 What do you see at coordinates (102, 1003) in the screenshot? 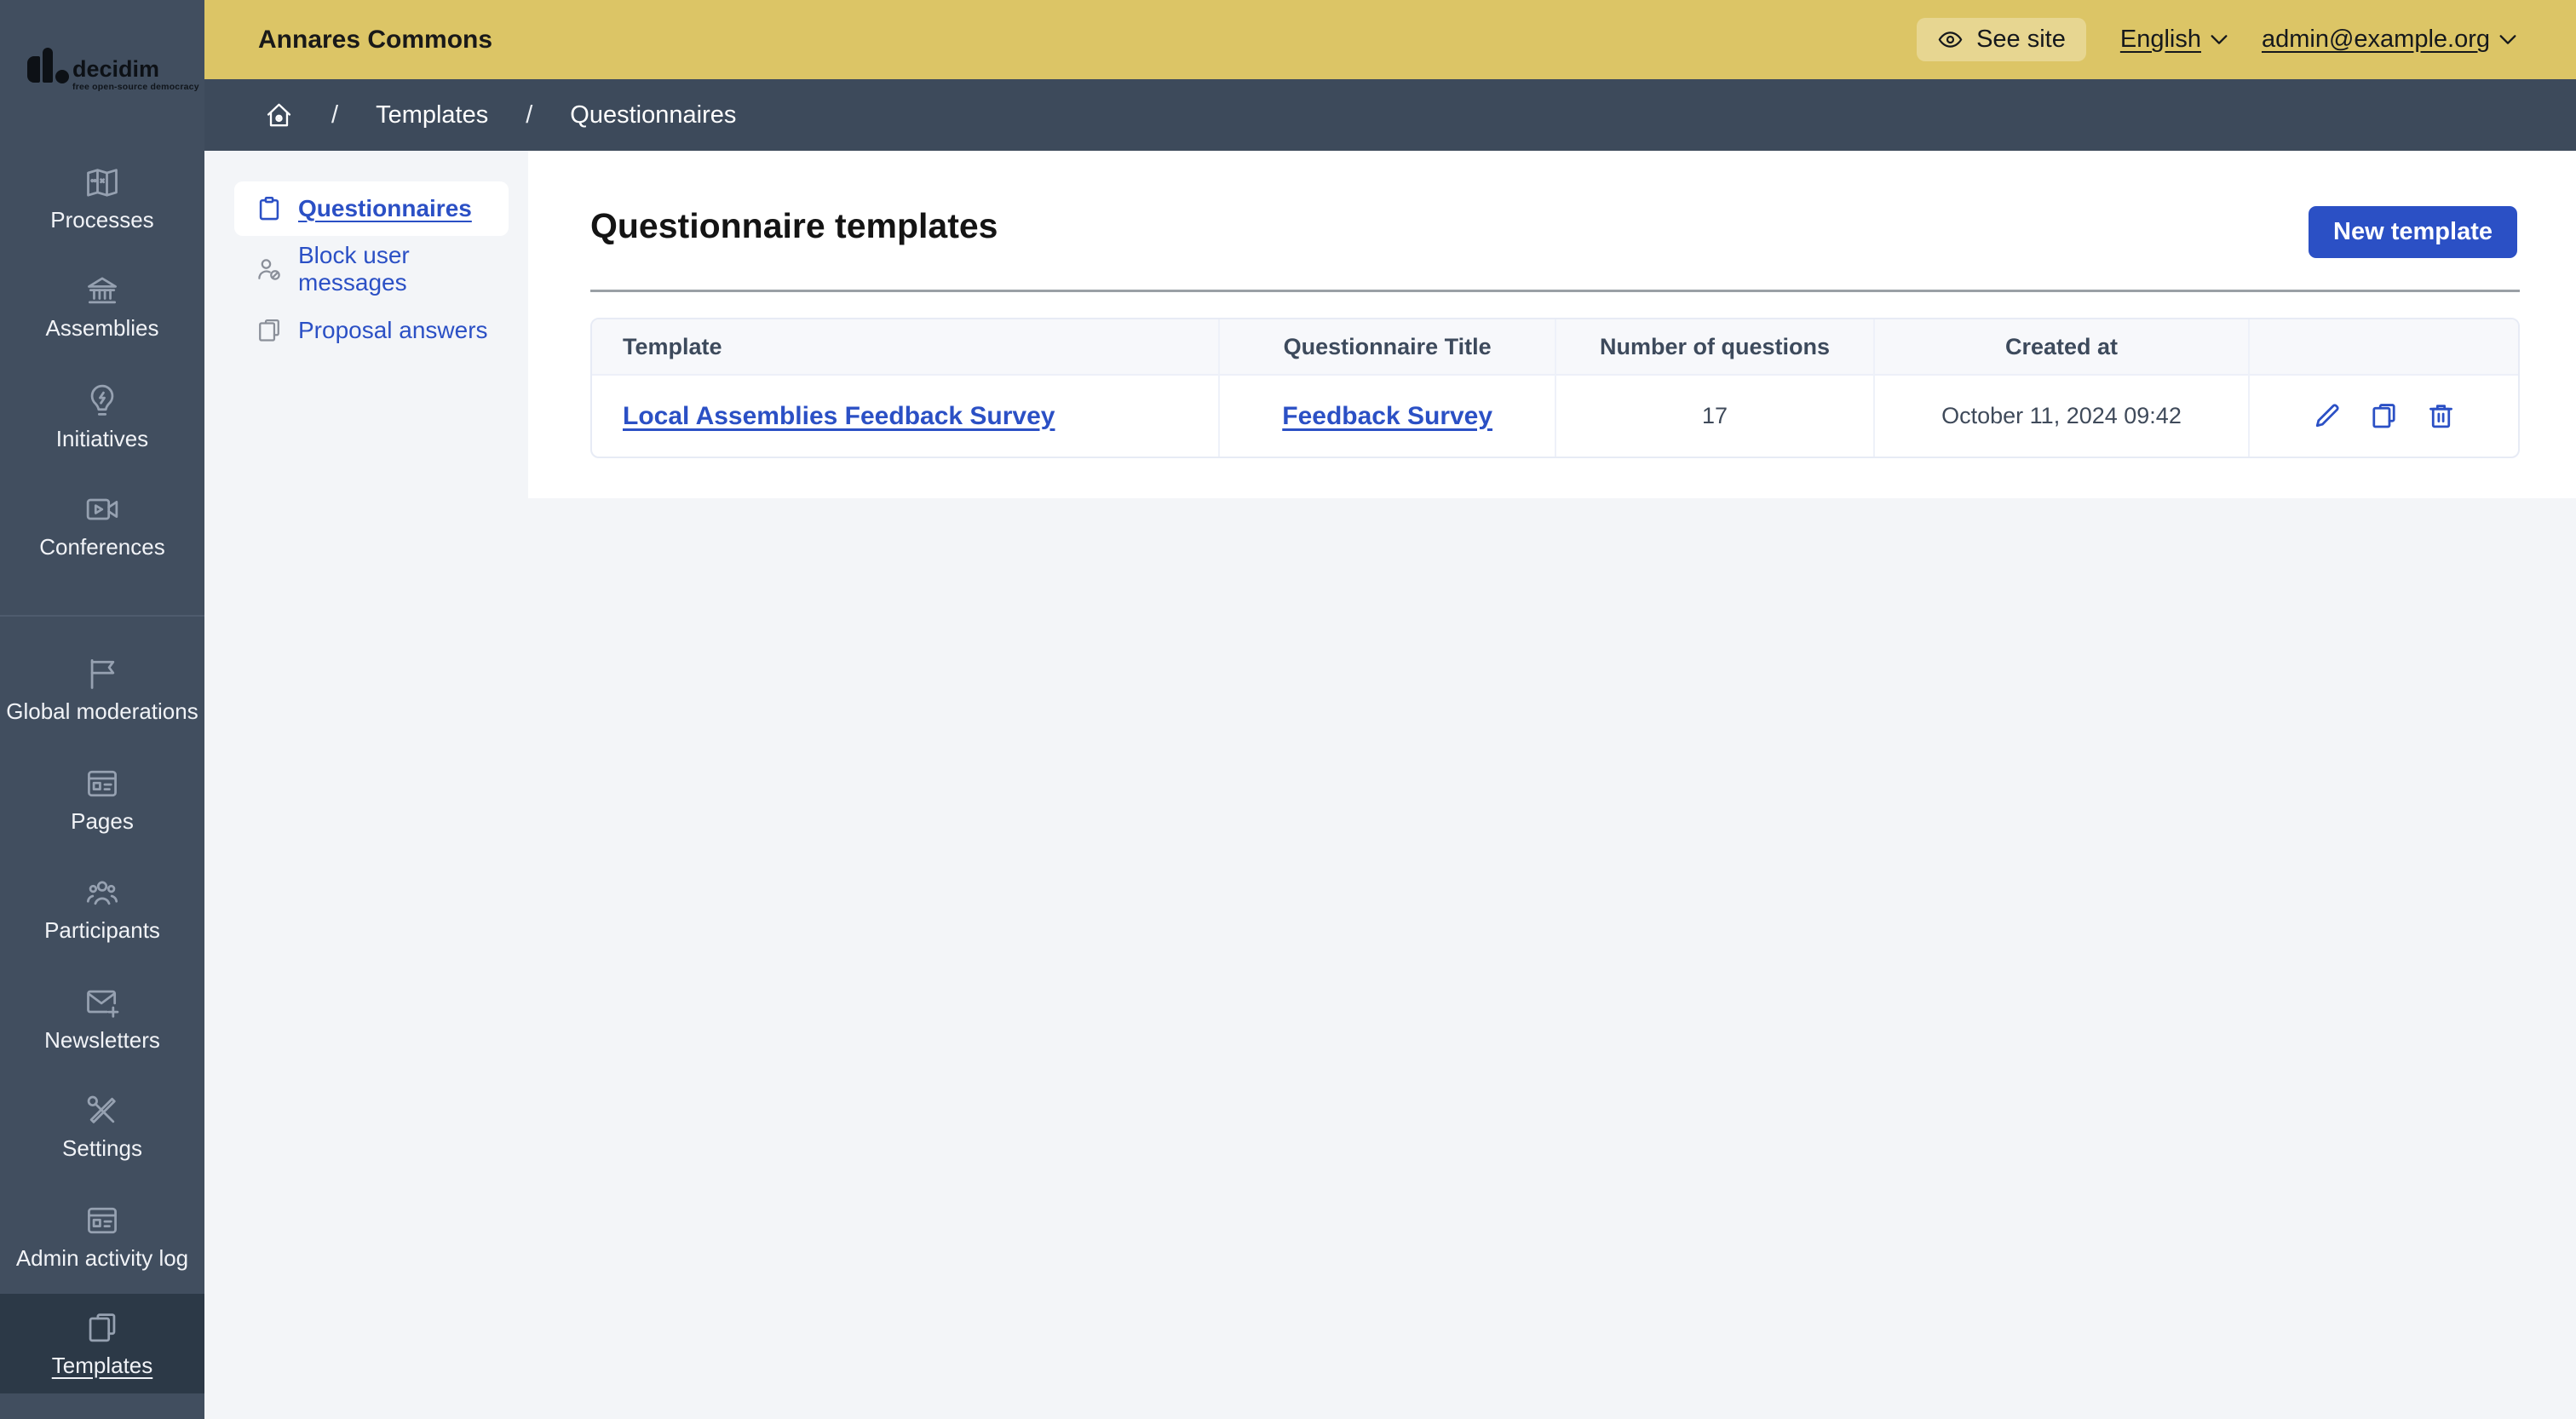
I see `mail-add-icon` at bounding box center [102, 1003].